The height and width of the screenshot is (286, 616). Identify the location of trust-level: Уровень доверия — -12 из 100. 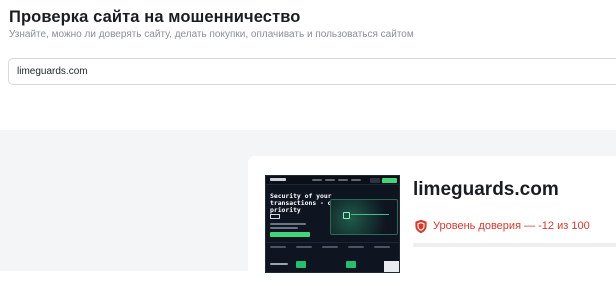
(511, 226).